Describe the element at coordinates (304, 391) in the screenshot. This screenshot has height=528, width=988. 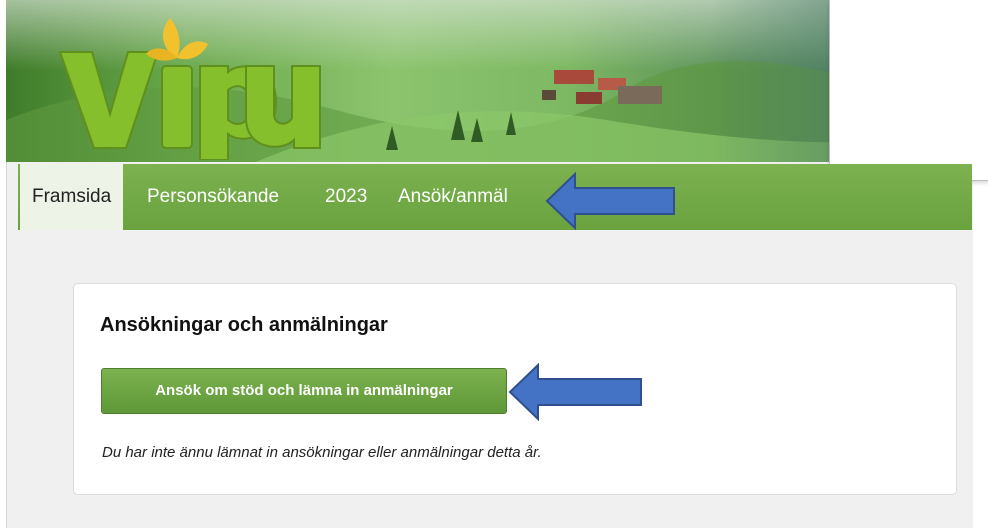
I see `apply-support-button: Ansök om stöd och lämna in anmälningar` at that location.